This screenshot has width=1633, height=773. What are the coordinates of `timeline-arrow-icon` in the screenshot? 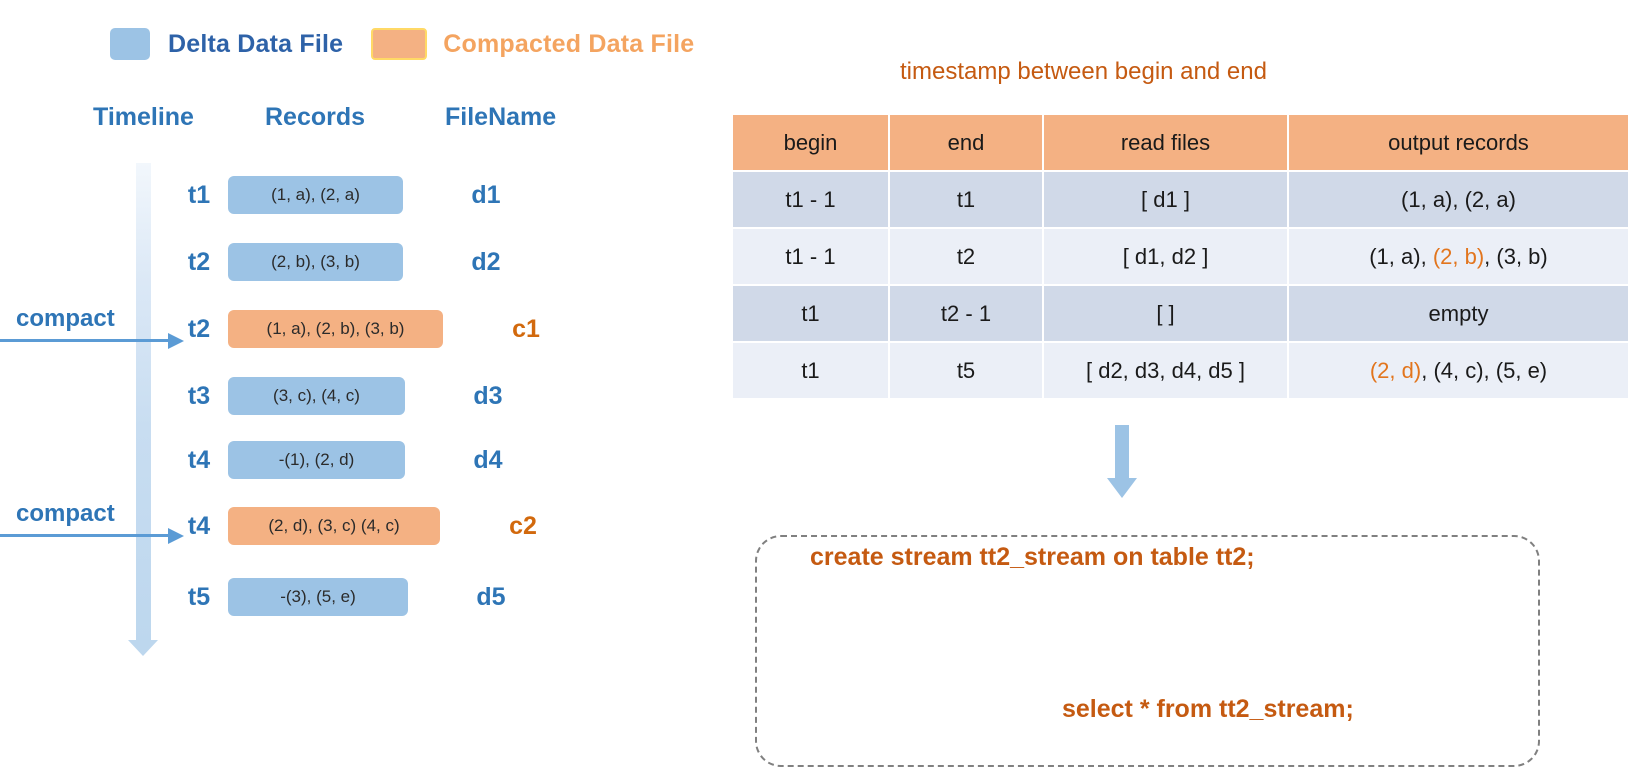 It's located at (143, 648).